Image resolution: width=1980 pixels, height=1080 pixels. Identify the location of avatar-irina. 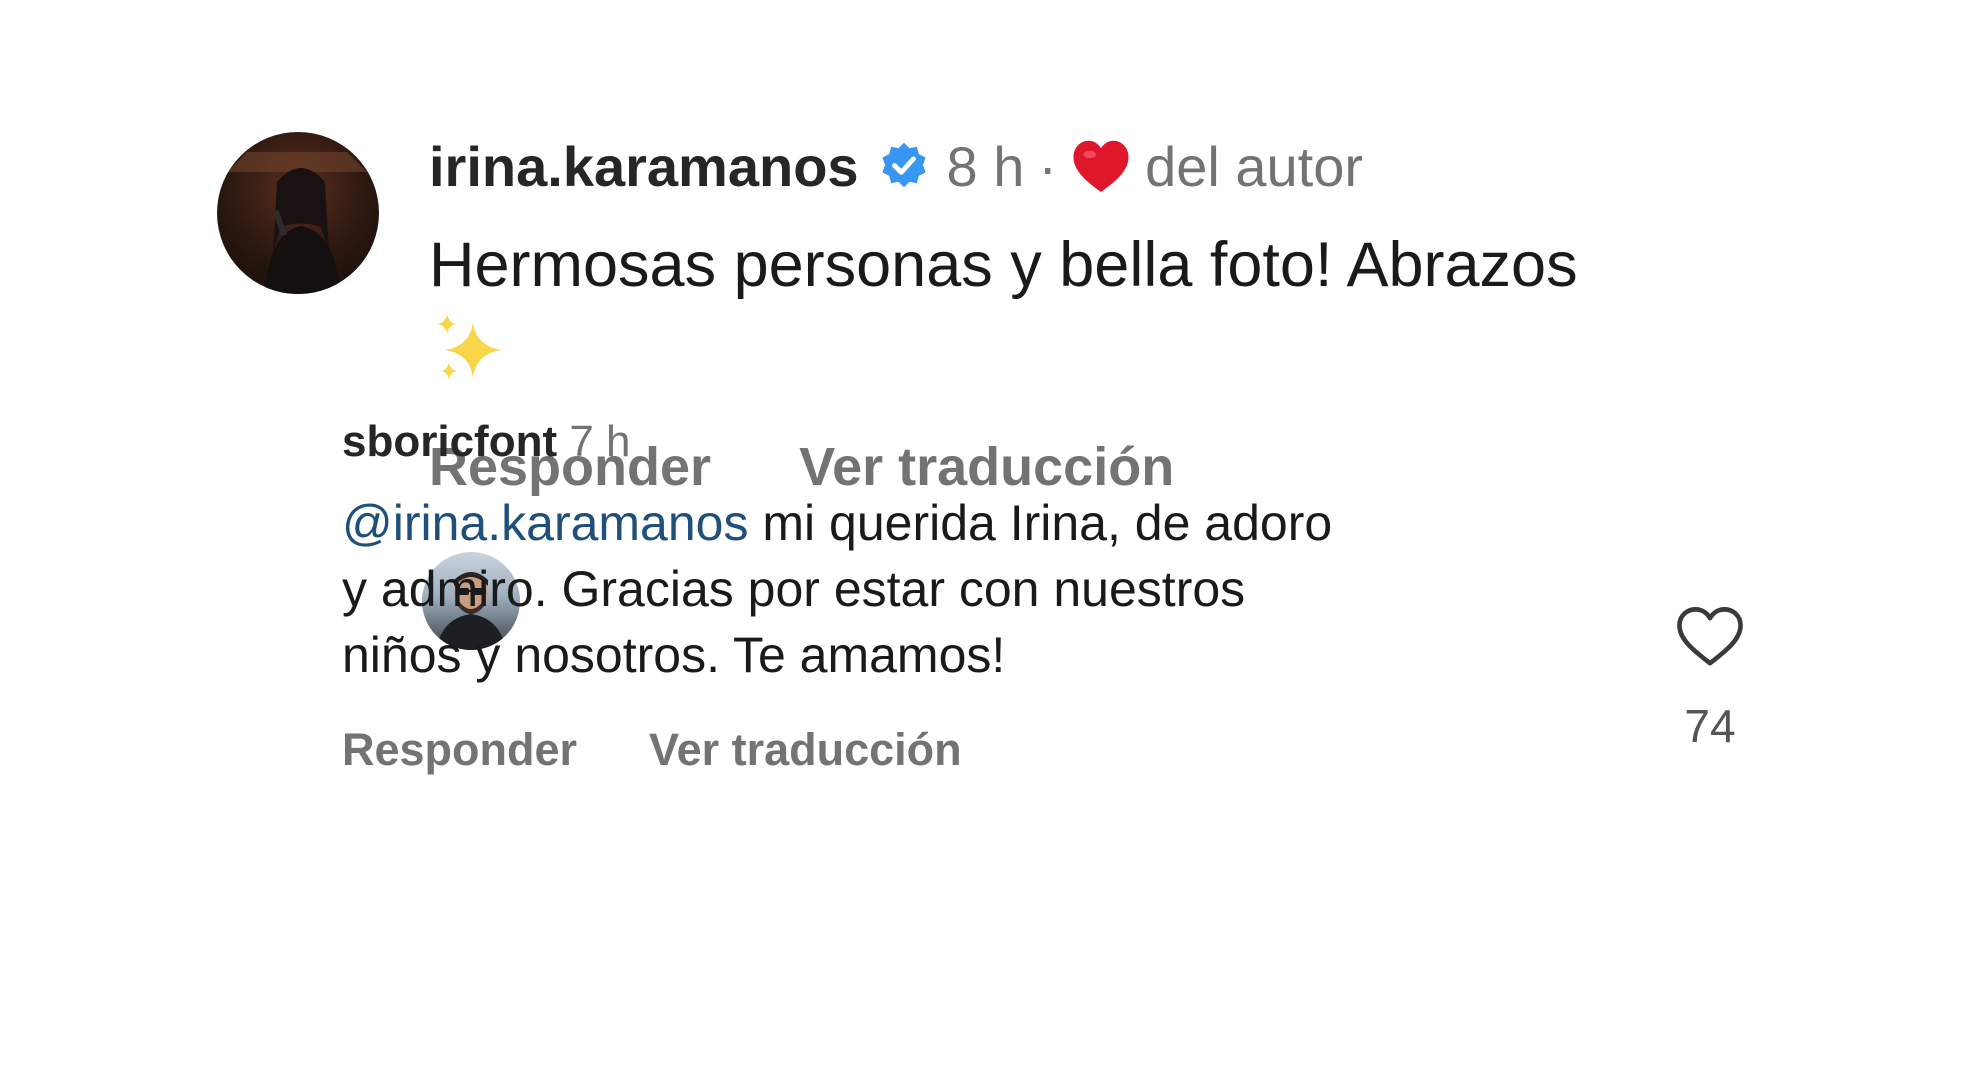
(298, 213).